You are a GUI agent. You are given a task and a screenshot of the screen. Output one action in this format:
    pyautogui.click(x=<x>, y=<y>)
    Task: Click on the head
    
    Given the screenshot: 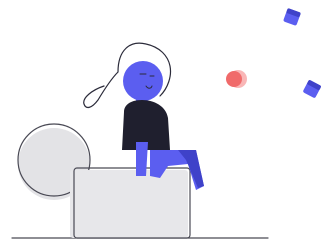 What is the action you would take?
    pyautogui.click(x=143, y=81)
    